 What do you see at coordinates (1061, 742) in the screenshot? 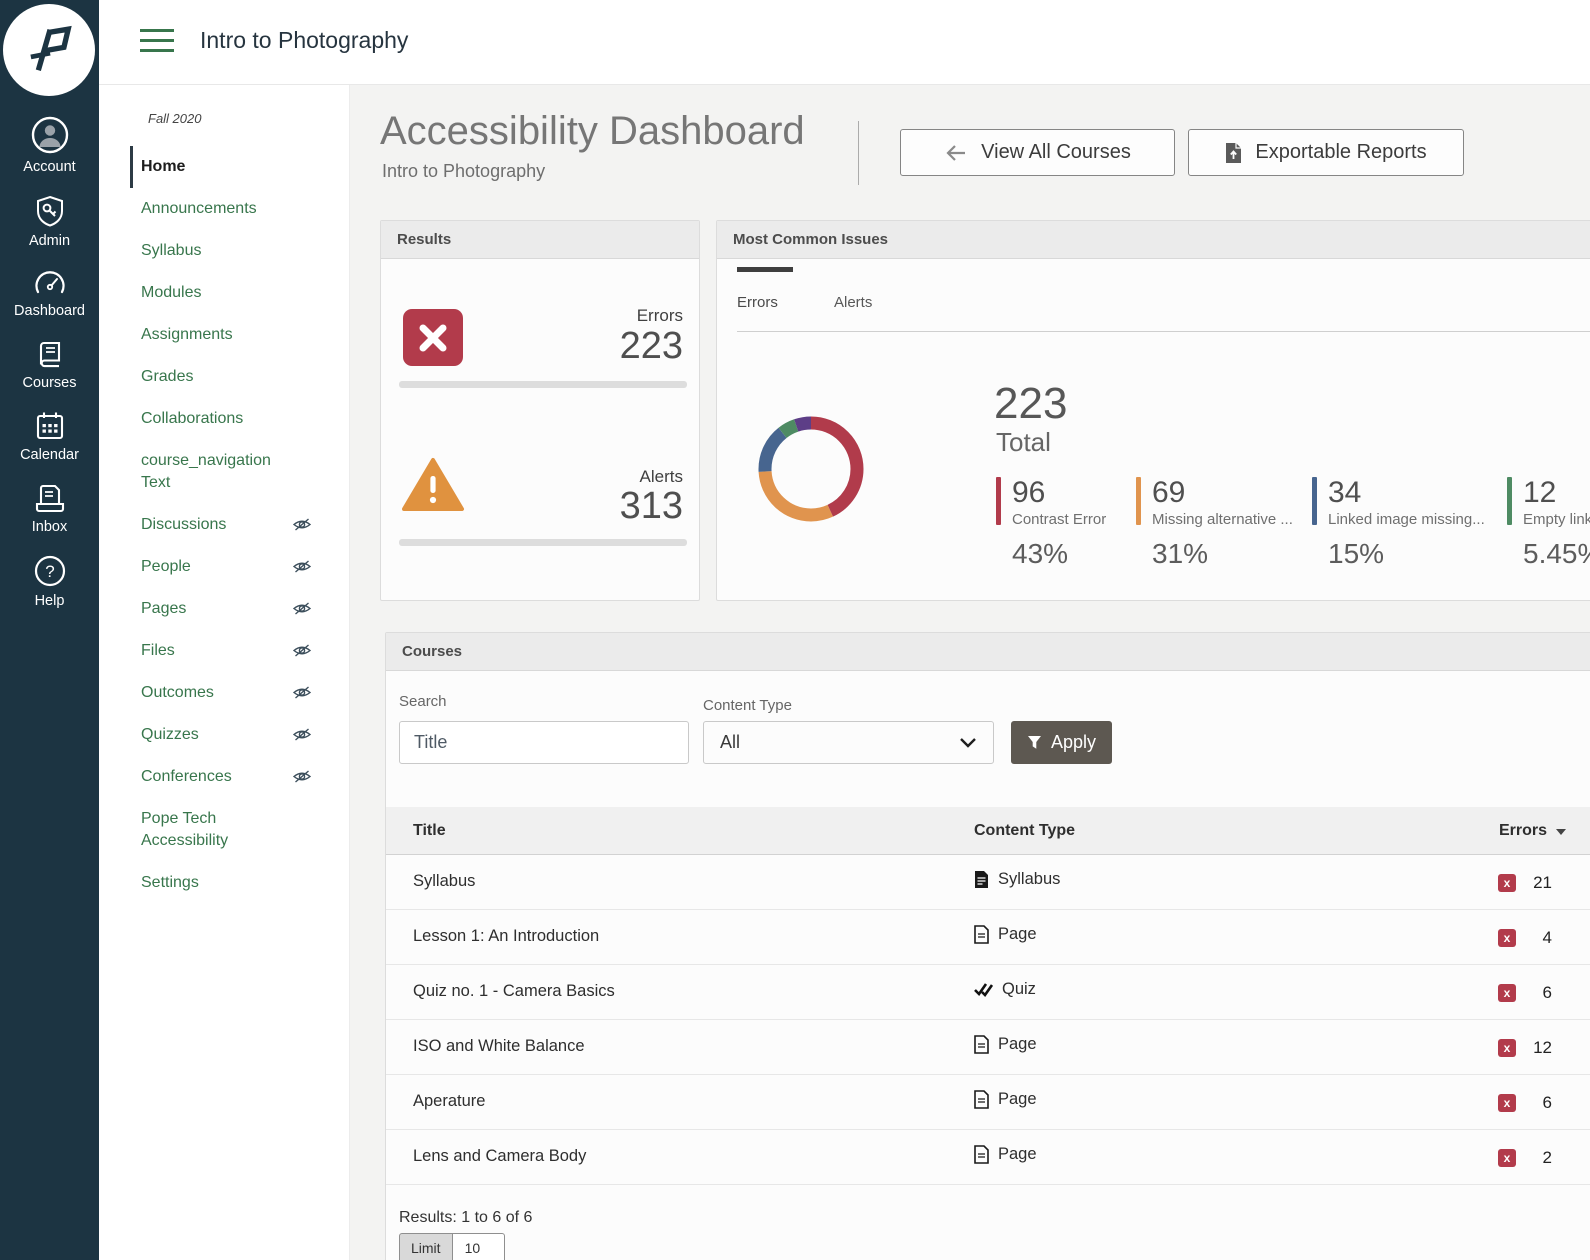
I see `apply-button: Apply` at bounding box center [1061, 742].